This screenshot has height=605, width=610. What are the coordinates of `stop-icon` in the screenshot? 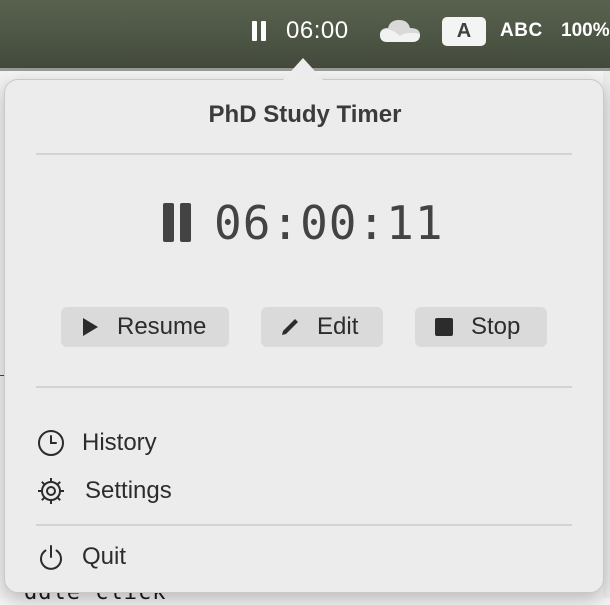 It's located at (444, 327).